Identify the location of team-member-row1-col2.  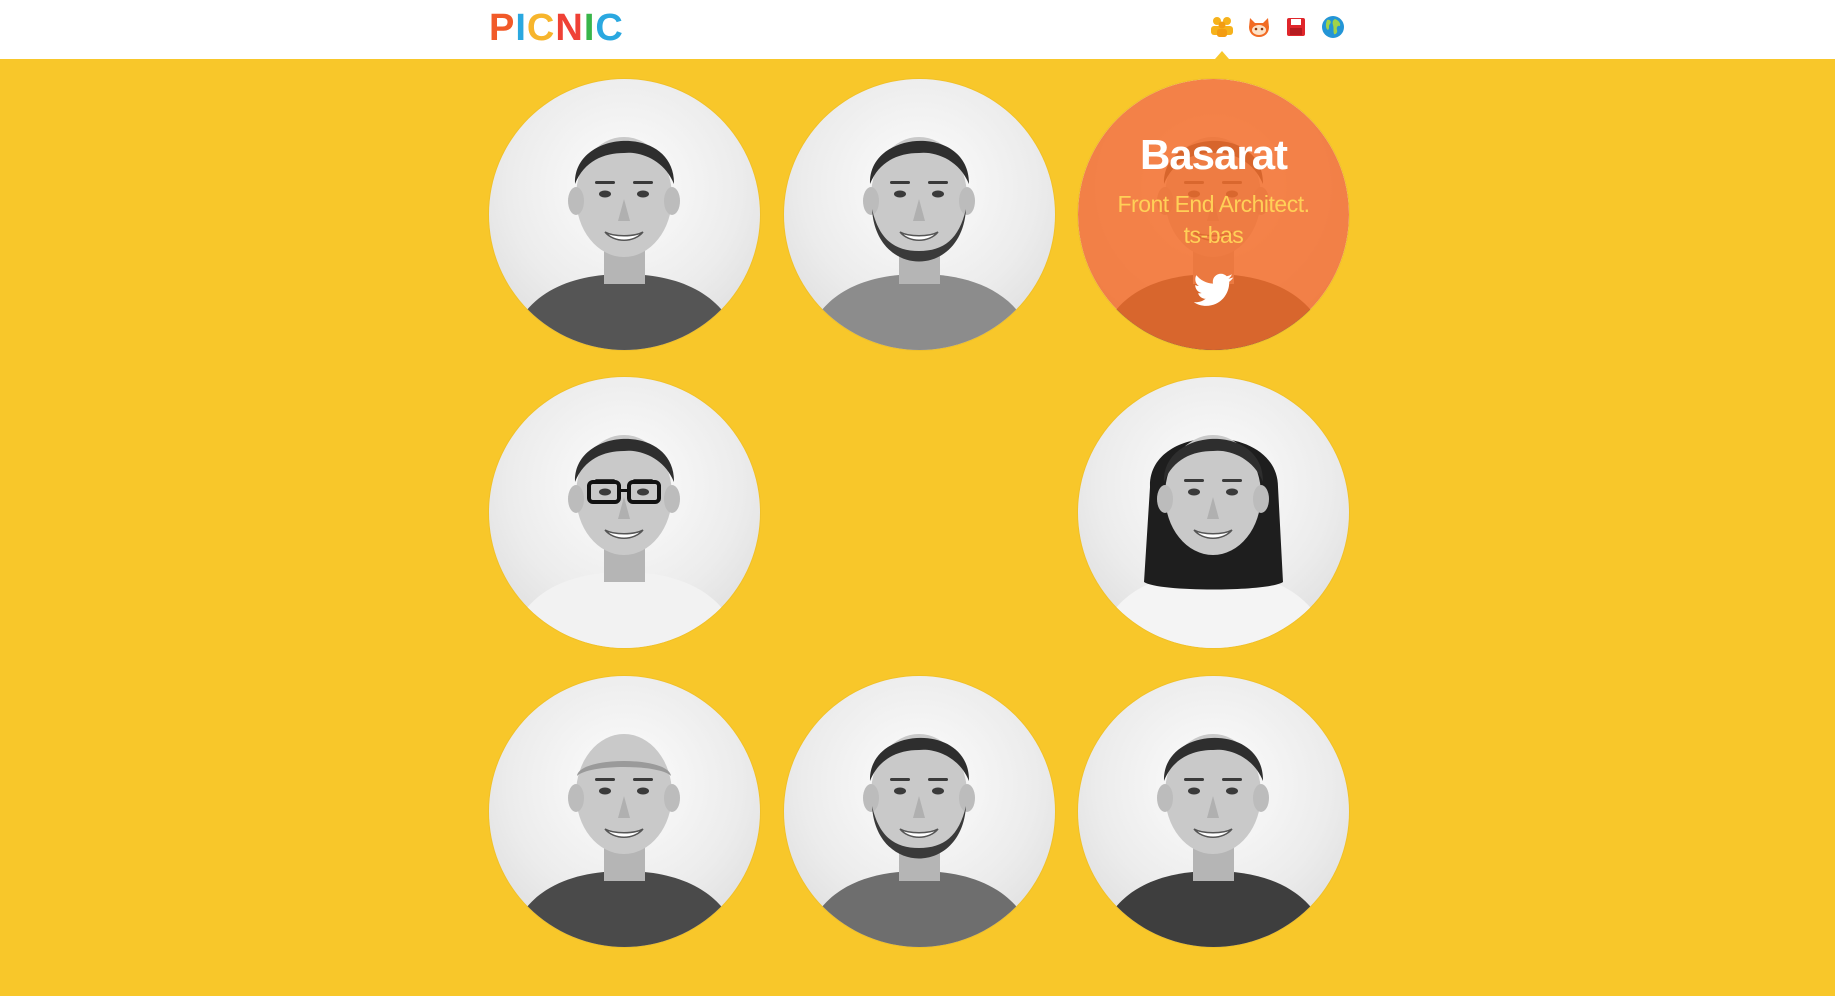
(919, 214).